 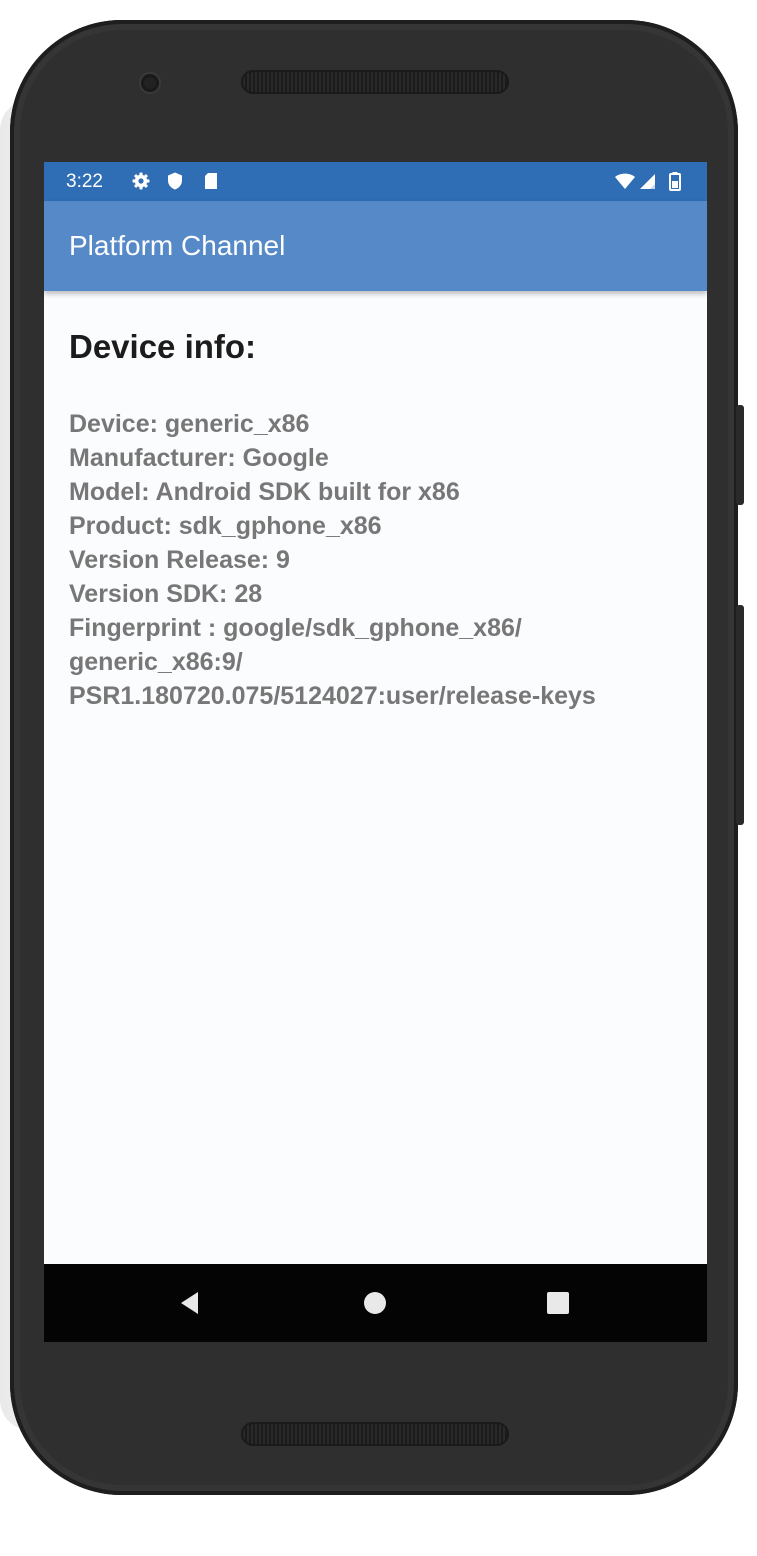 I want to click on info-line-fingerprint: Fingerprint : google/sdk_gphone_x86/, so click(x=295, y=628).